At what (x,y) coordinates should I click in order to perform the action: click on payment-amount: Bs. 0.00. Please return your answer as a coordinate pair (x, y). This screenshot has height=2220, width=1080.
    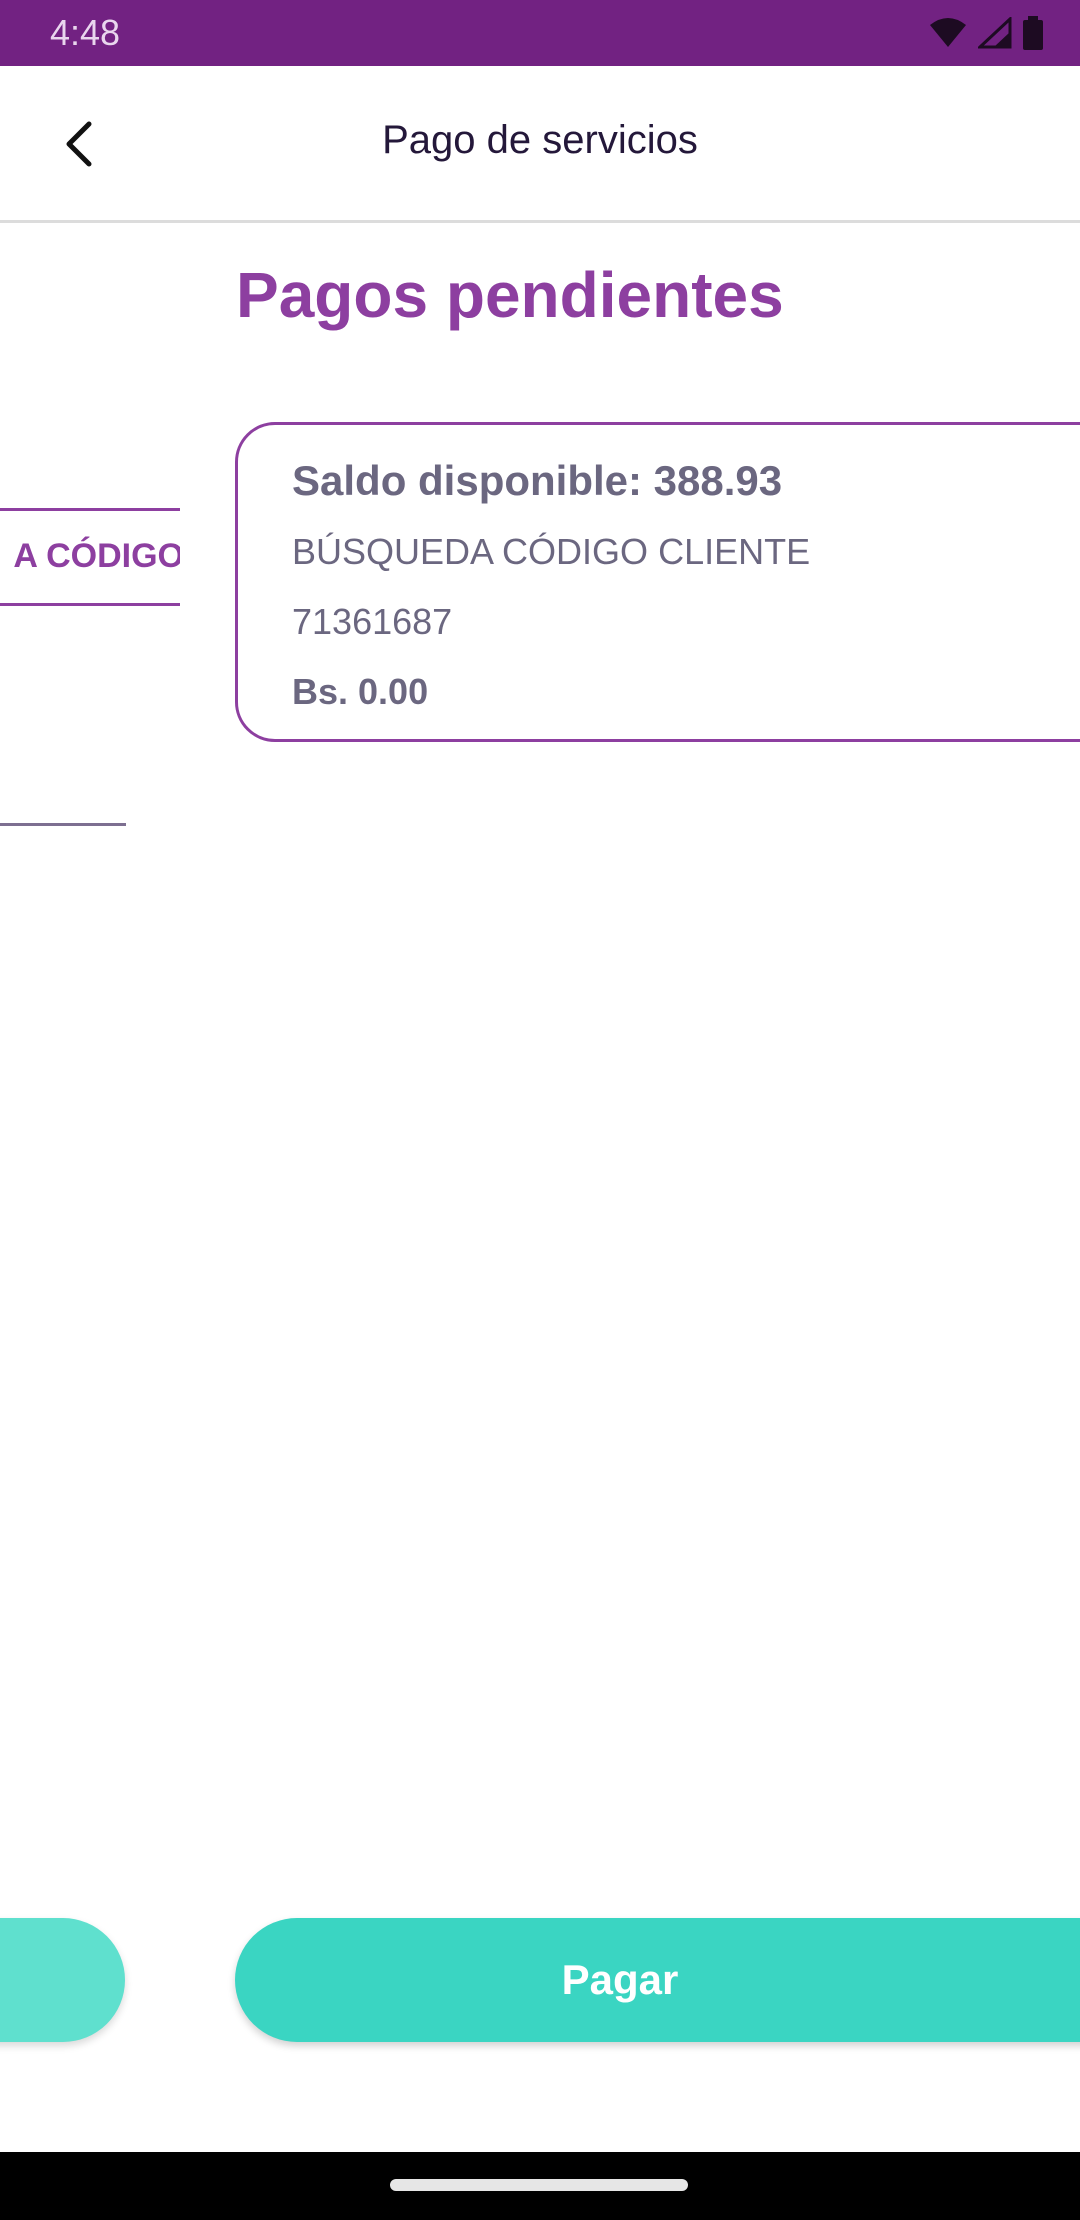
    Looking at the image, I should click on (360, 691).